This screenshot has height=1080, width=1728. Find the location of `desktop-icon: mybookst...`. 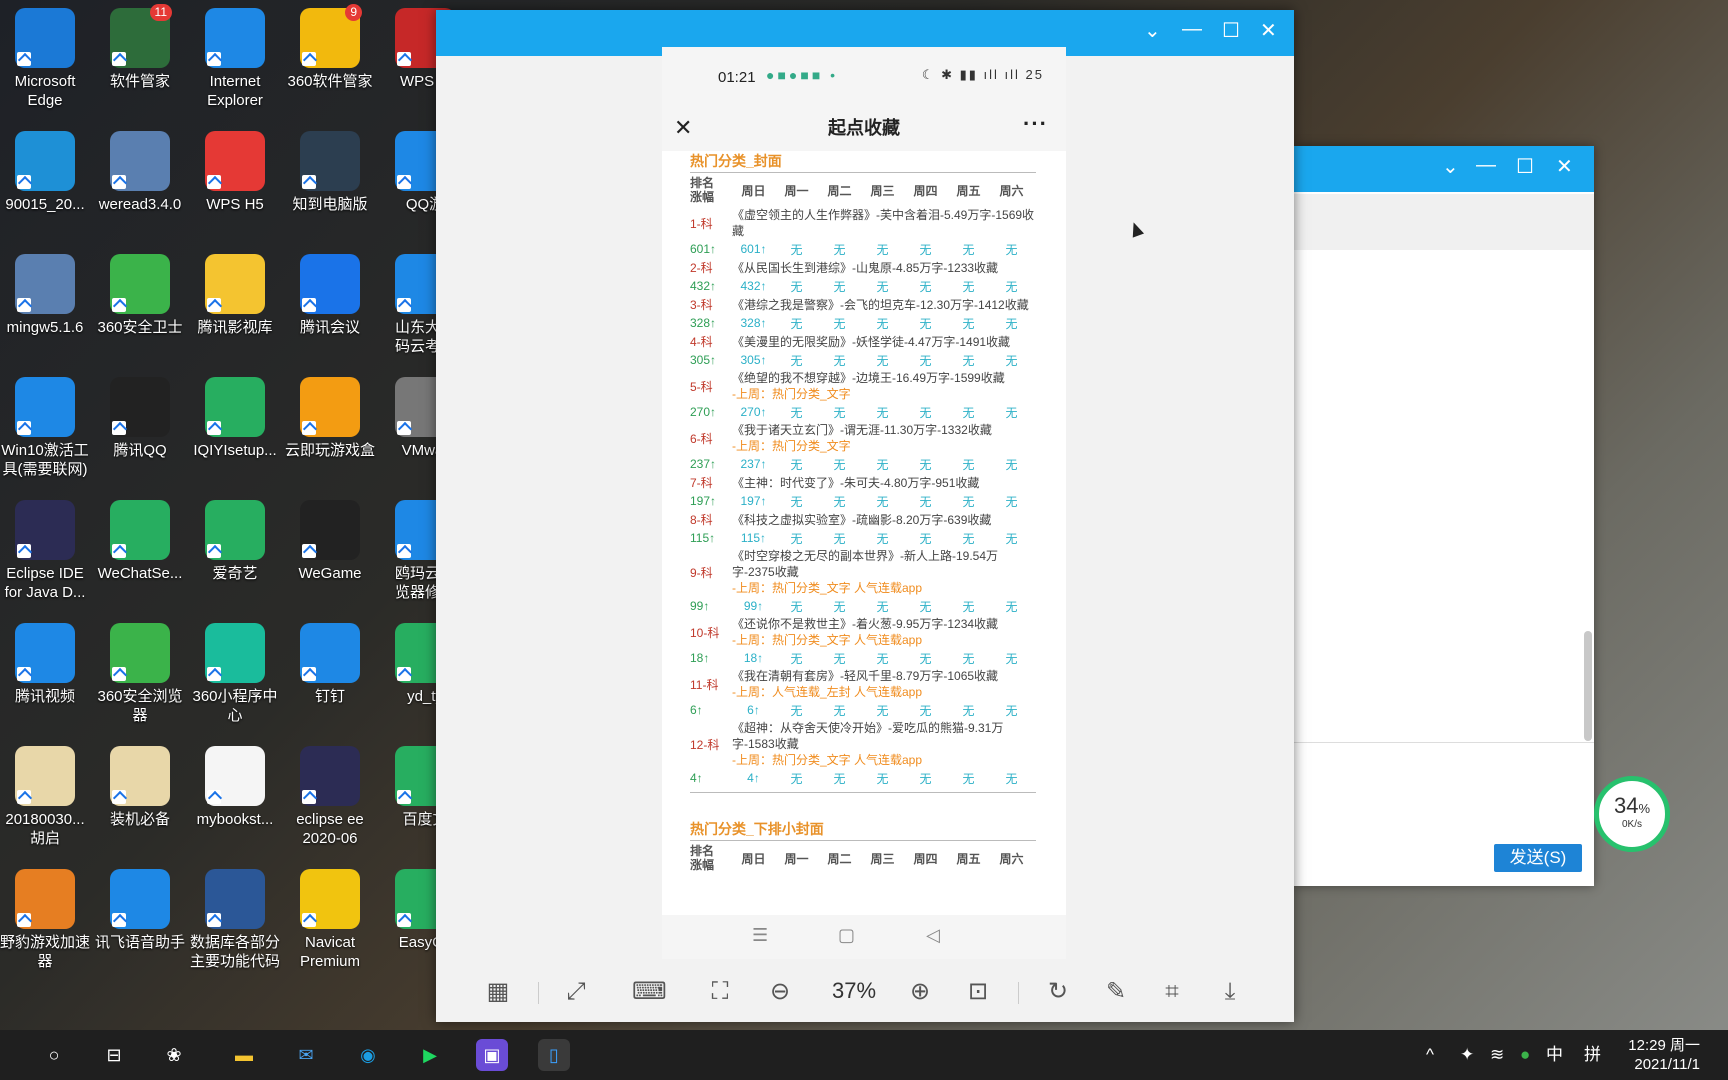

desktop-icon: mybookst... is located at coordinates (235, 785).